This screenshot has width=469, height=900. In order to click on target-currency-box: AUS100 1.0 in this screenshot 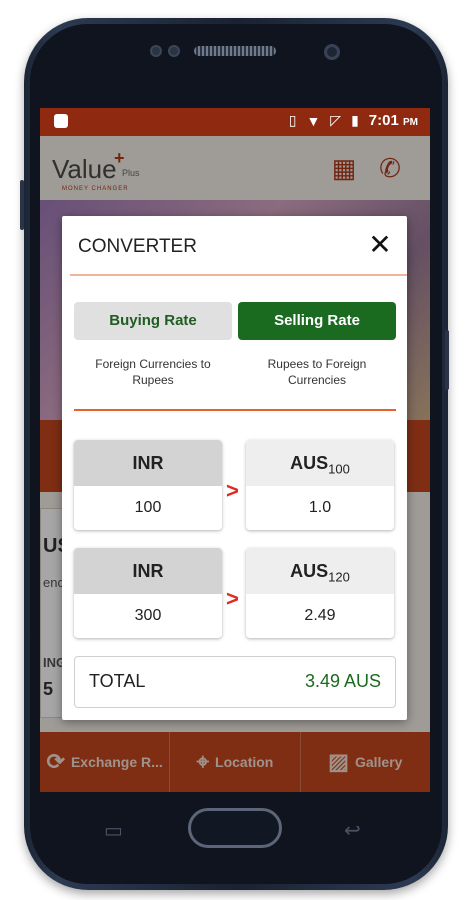, I will do `click(320, 485)`.